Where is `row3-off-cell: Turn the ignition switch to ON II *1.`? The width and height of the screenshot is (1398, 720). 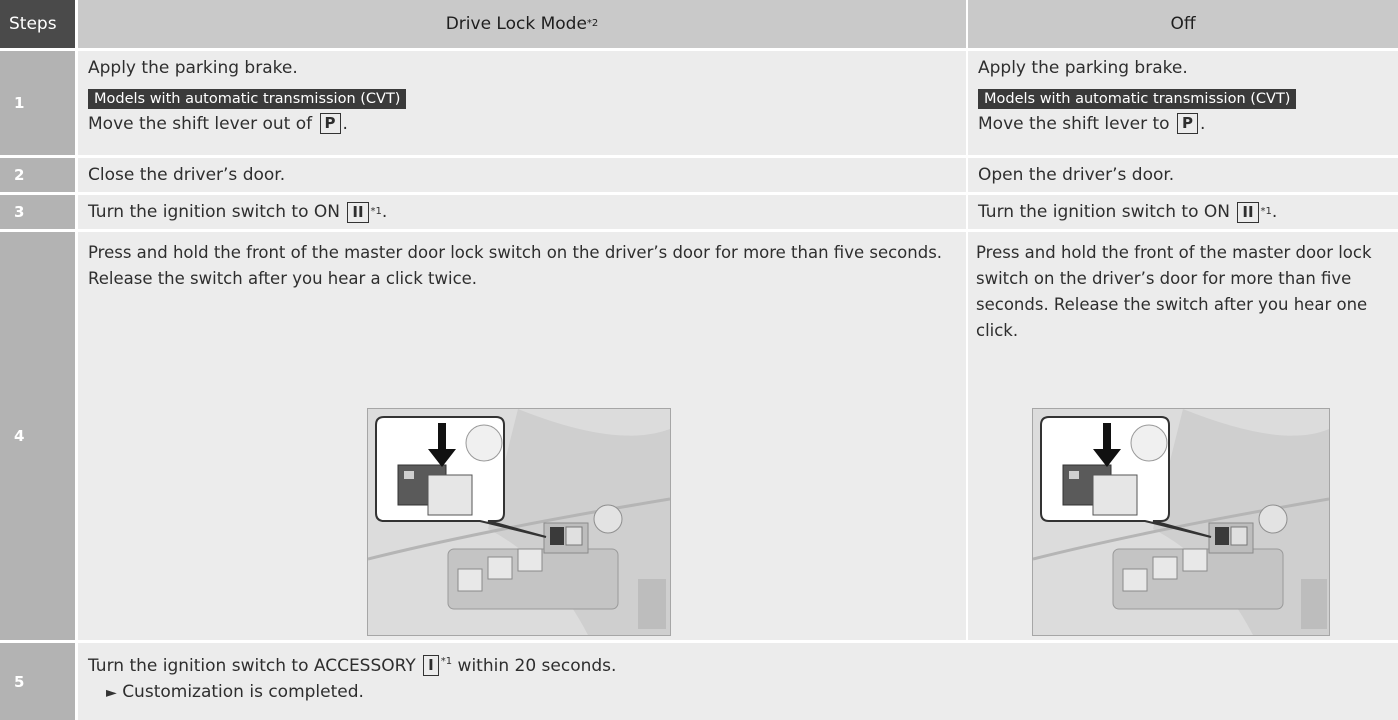 row3-off-cell: Turn the ignition switch to ON II *1. is located at coordinates (1183, 212).